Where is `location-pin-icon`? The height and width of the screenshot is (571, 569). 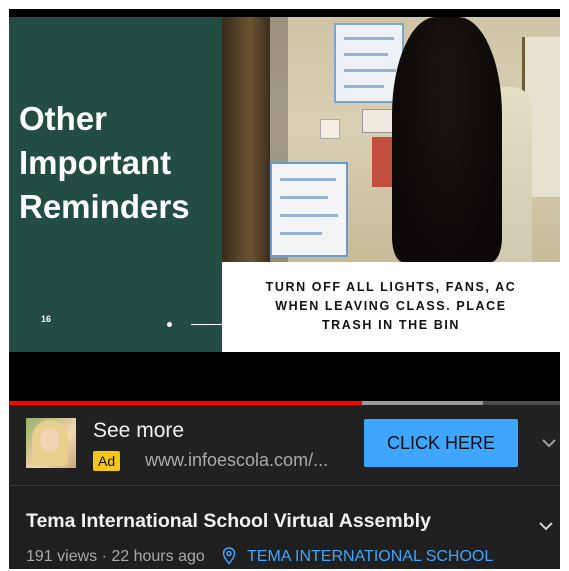
location-pin-icon is located at coordinates (229, 556).